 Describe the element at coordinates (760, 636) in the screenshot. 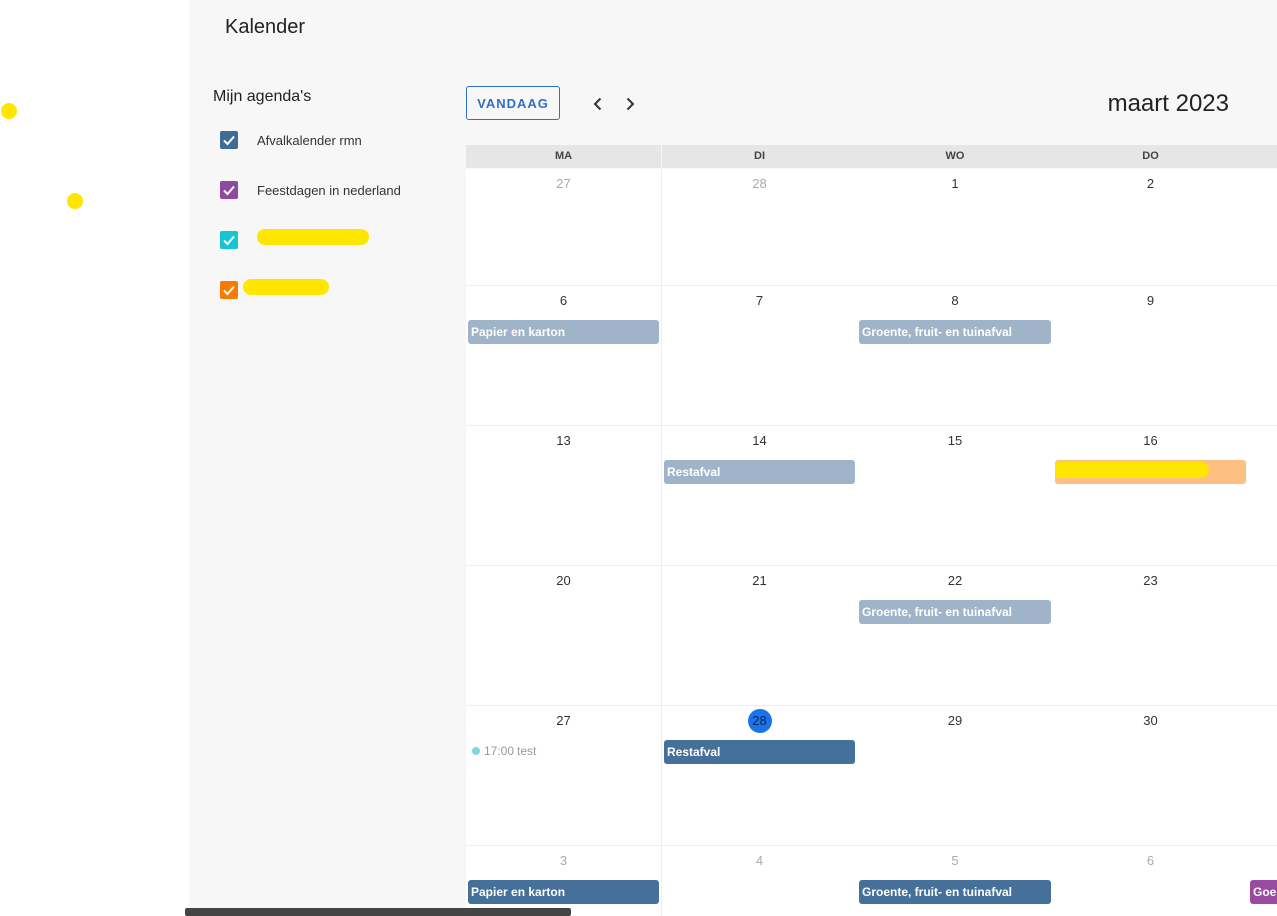

I see `day-cell: 21` at that location.